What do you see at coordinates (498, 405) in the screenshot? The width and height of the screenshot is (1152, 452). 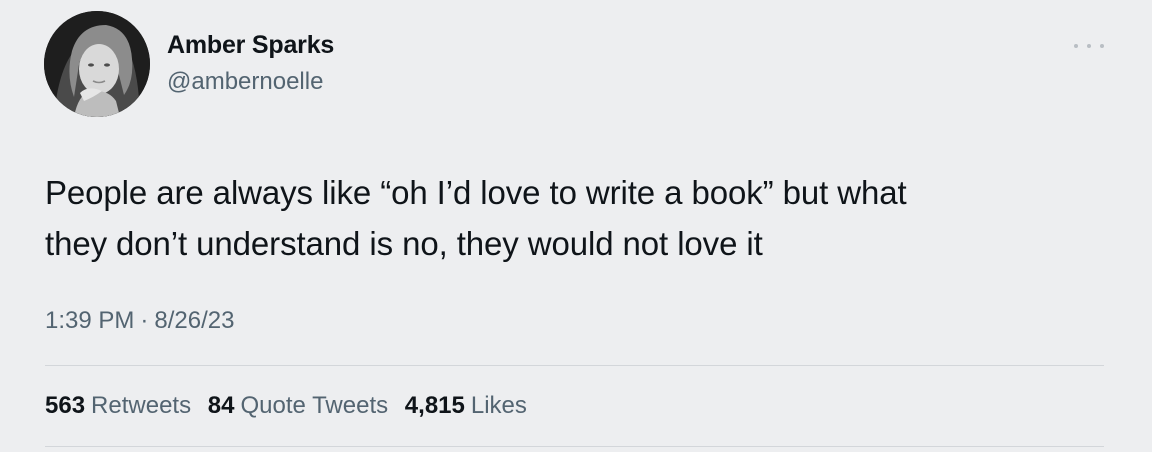 I see `likes-label: Likes` at bounding box center [498, 405].